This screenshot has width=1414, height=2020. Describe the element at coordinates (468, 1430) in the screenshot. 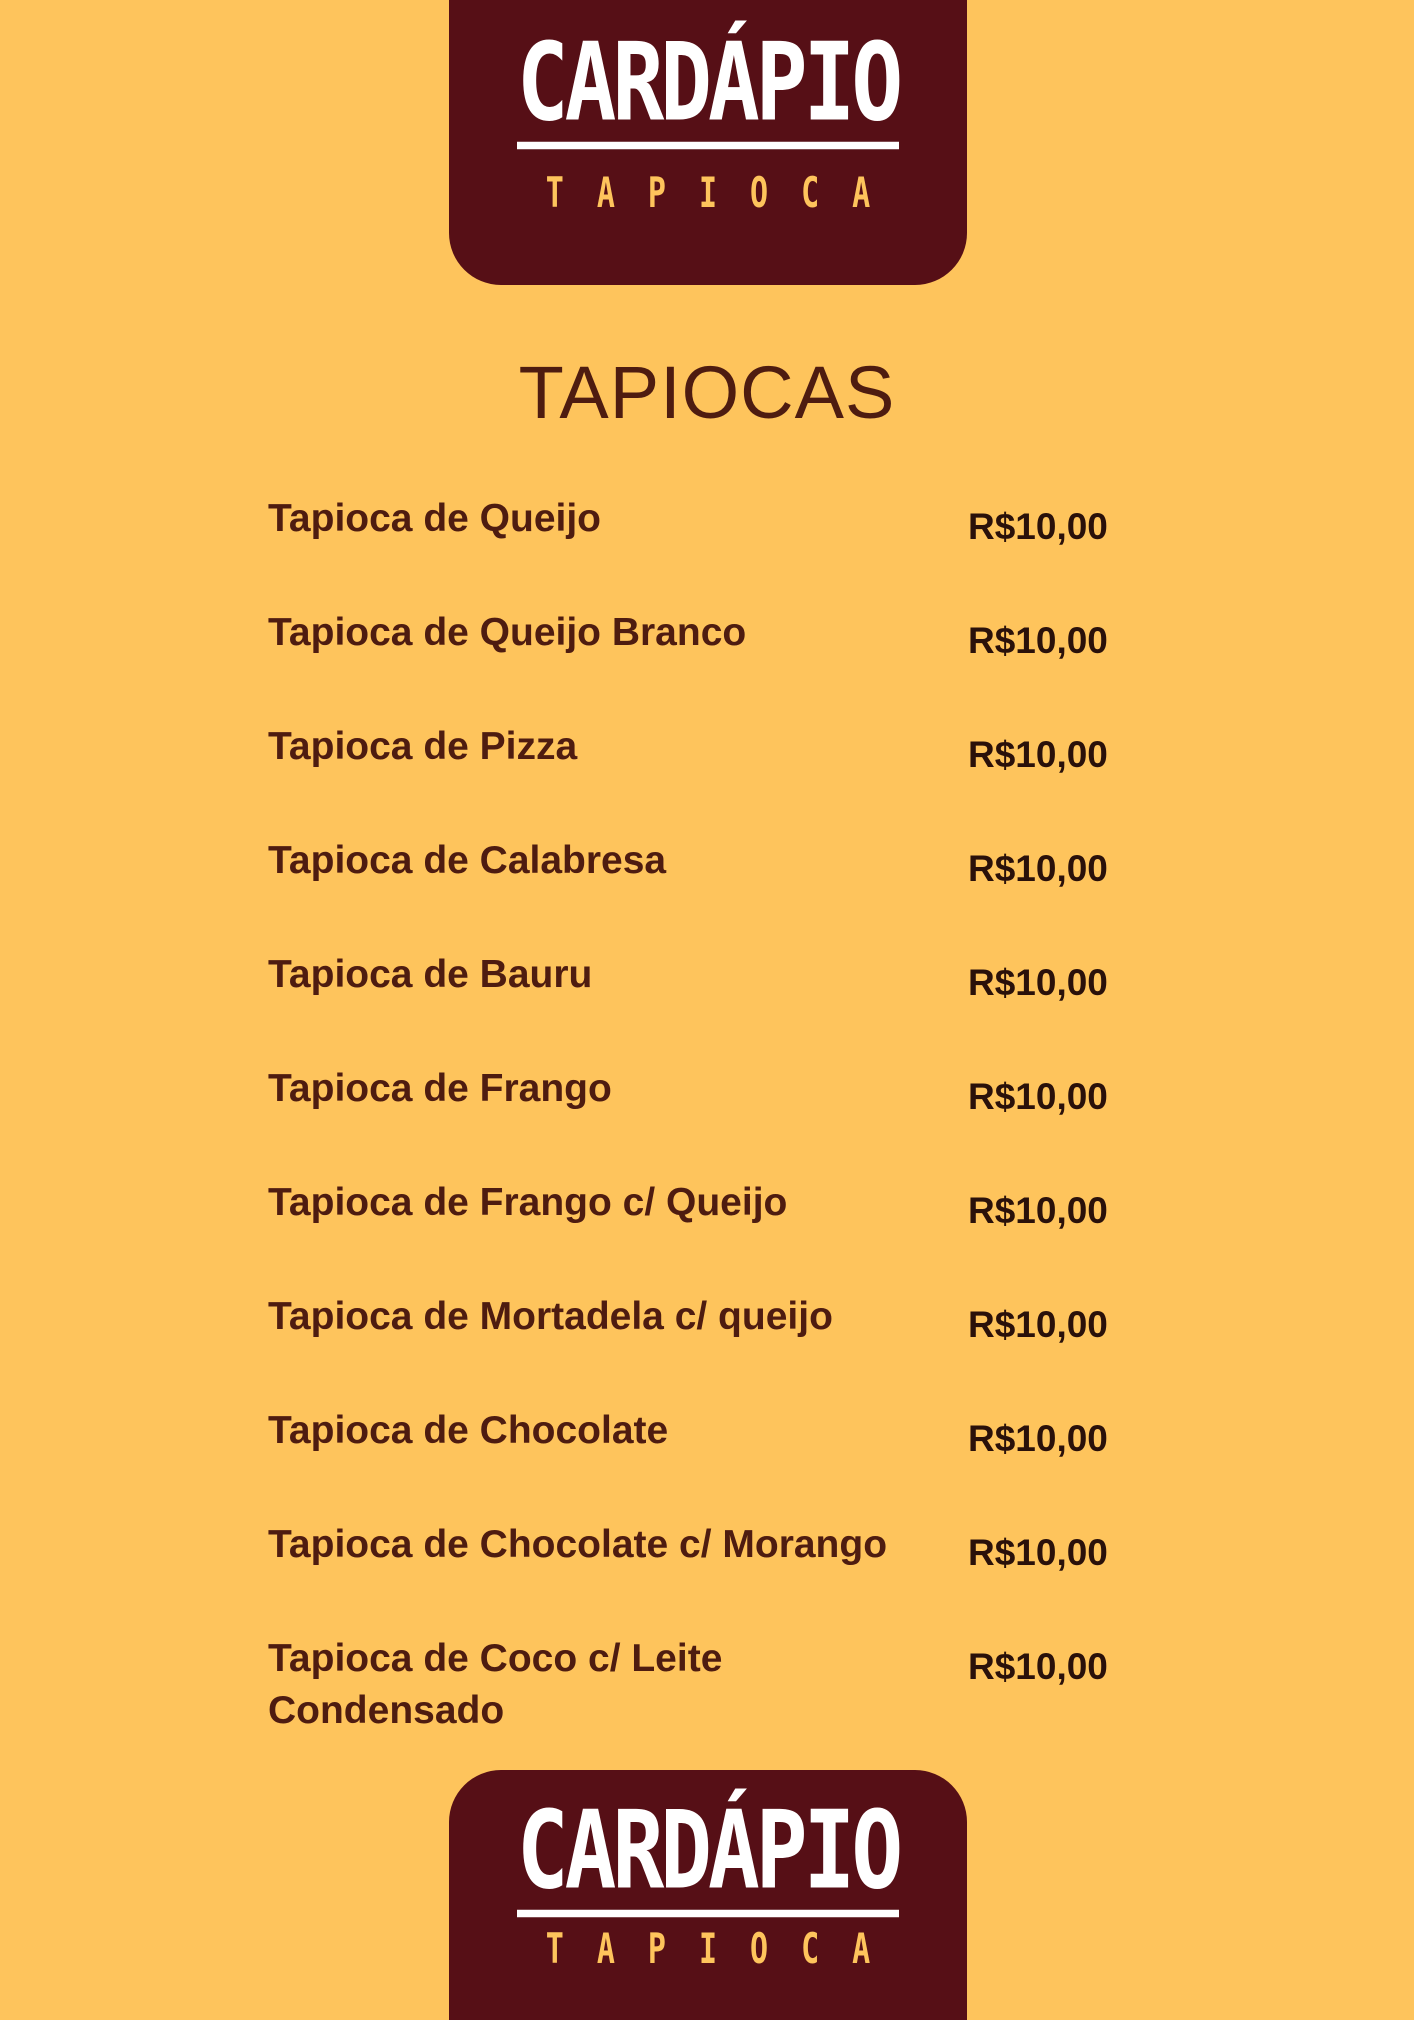

I see `item-name: Tapioca de Chocolate` at that location.